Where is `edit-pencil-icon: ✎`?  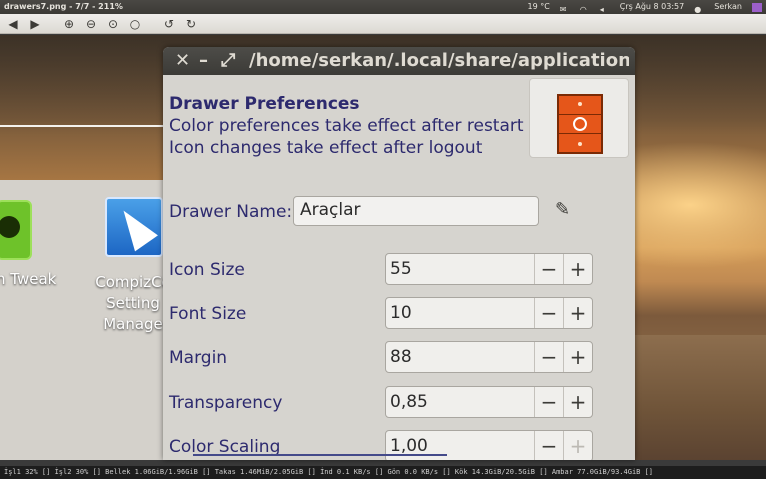
edit-pencil-icon: ✎ is located at coordinates (567, 211).